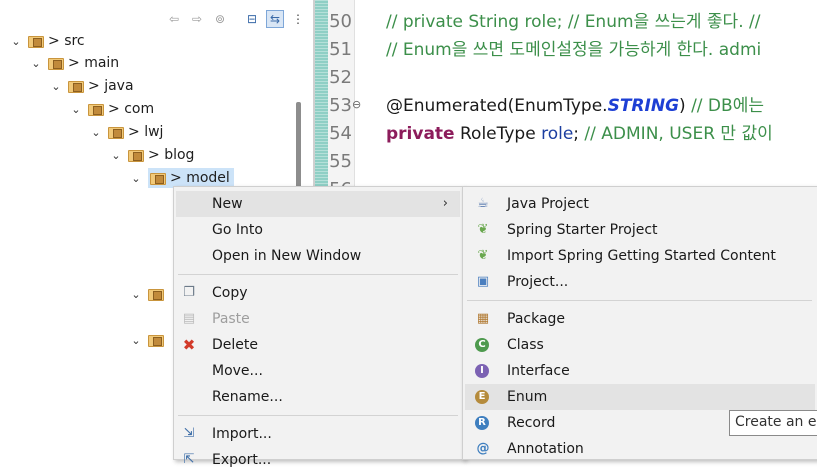 The height and width of the screenshot is (473, 817). I want to click on annotation-icon: @, so click(483, 448).